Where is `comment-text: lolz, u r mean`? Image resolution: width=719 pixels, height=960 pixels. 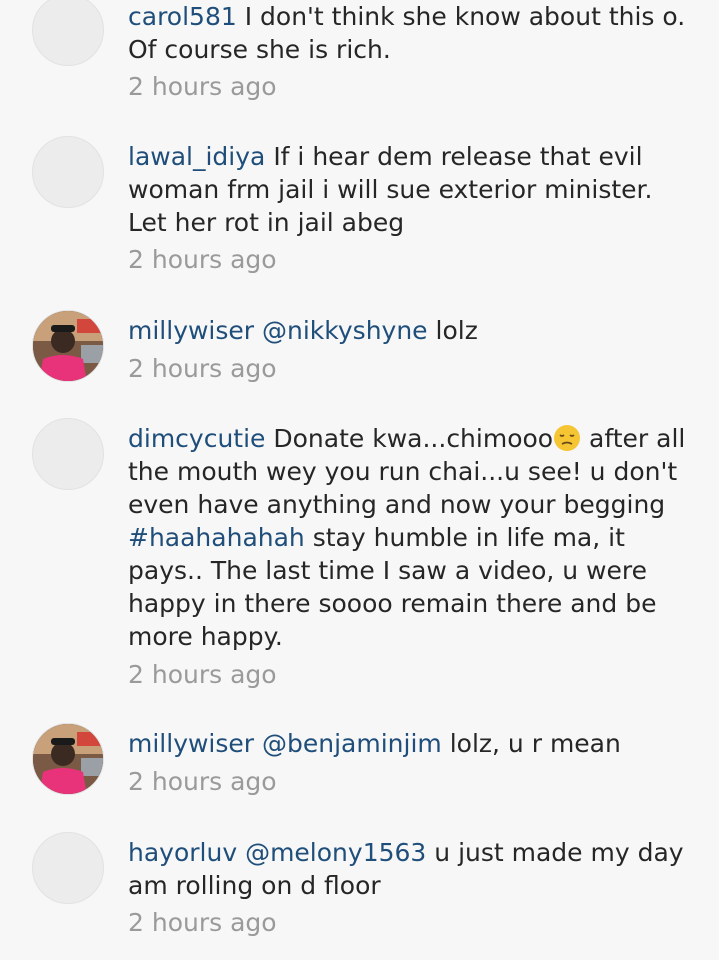
comment-text: lolz, u r mean is located at coordinates (535, 743).